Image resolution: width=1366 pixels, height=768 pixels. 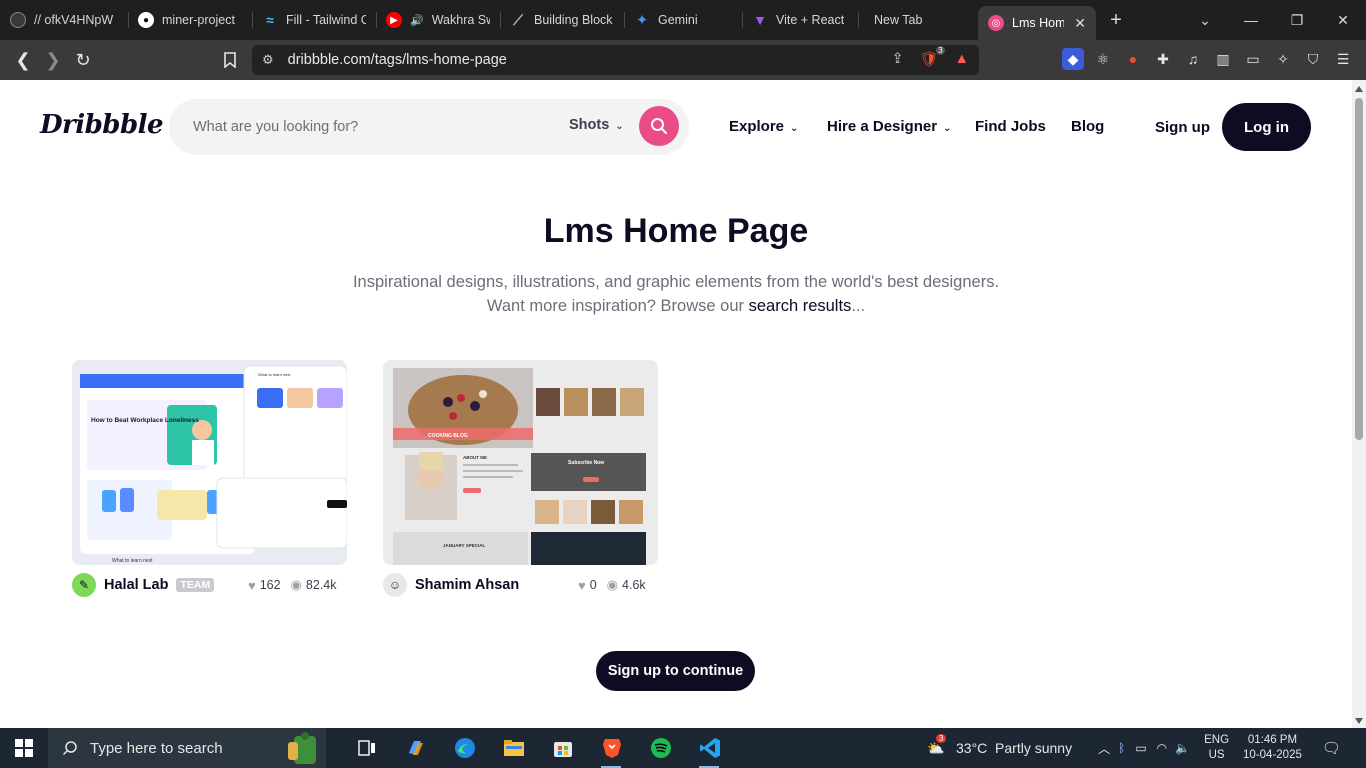 What do you see at coordinates (1223, 59) in the screenshot?
I see `sidebar-icon: ▥` at bounding box center [1223, 59].